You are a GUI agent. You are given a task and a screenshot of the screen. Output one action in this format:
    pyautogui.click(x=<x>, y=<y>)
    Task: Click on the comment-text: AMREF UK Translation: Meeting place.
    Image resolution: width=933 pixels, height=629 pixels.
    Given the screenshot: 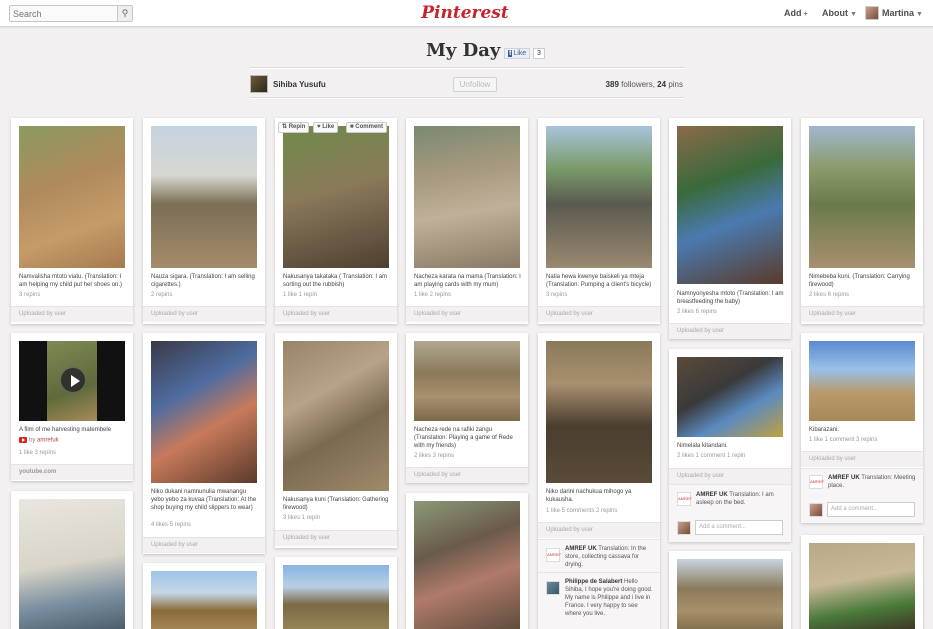 What is the action you would take?
    pyautogui.click(x=872, y=482)
    